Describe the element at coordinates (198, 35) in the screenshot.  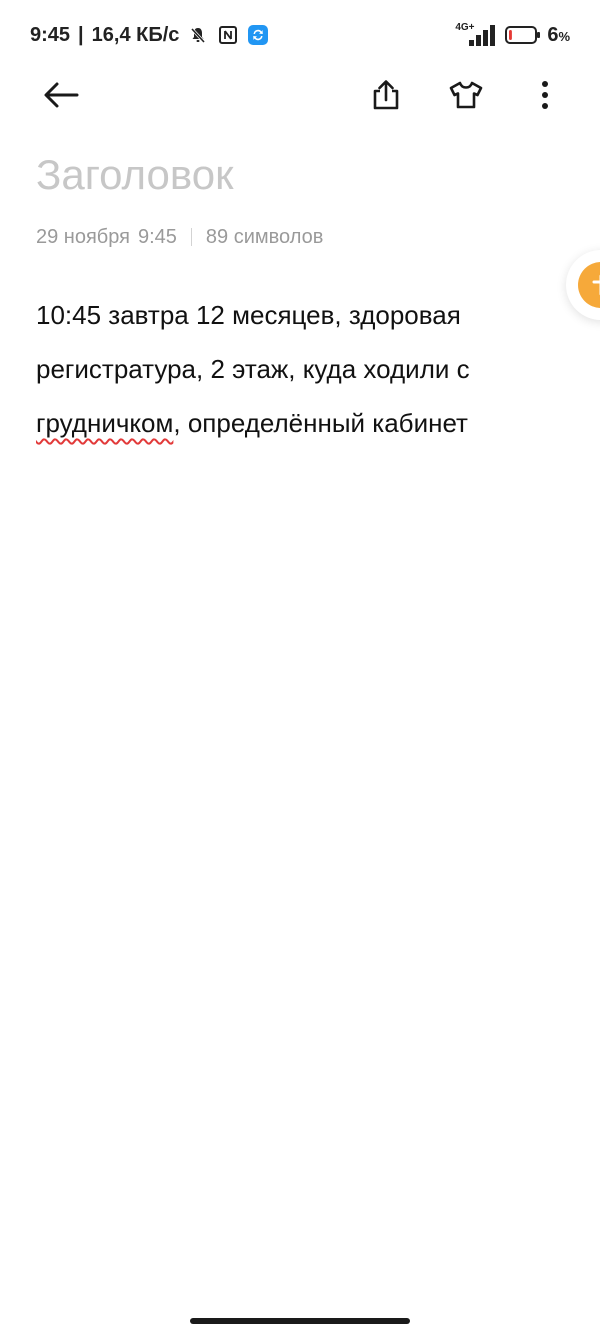
I see `bell-off-icon` at that location.